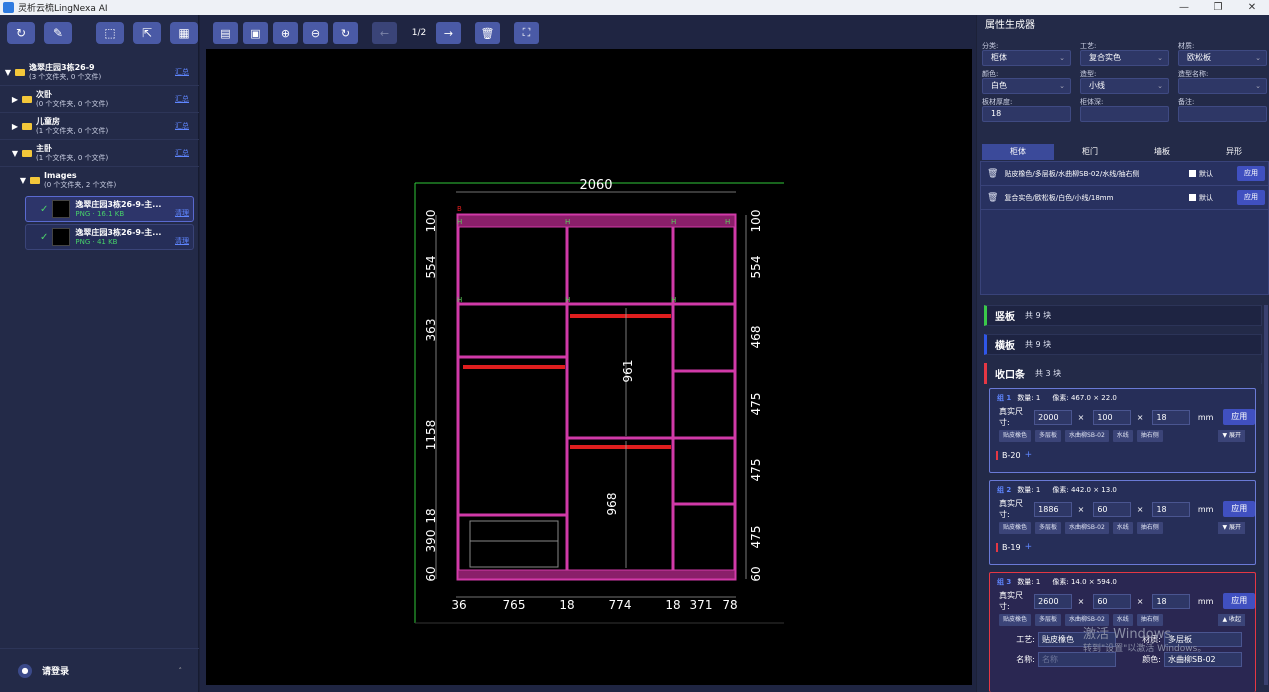  What do you see at coordinates (1222, 114) in the screenshot?
I see `remark-input` at bounding box center [1222, 114].